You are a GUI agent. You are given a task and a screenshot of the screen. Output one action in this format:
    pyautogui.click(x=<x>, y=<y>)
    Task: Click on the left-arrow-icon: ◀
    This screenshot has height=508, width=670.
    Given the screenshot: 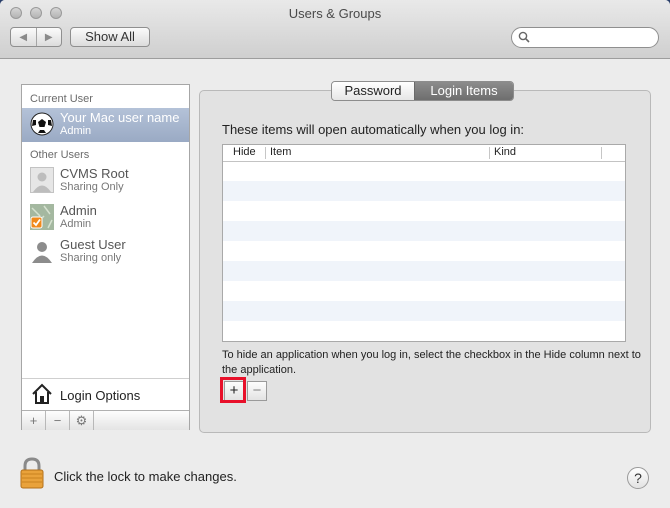 What is the action you would take?
    pyautogui.click(x=23, y=37)
    